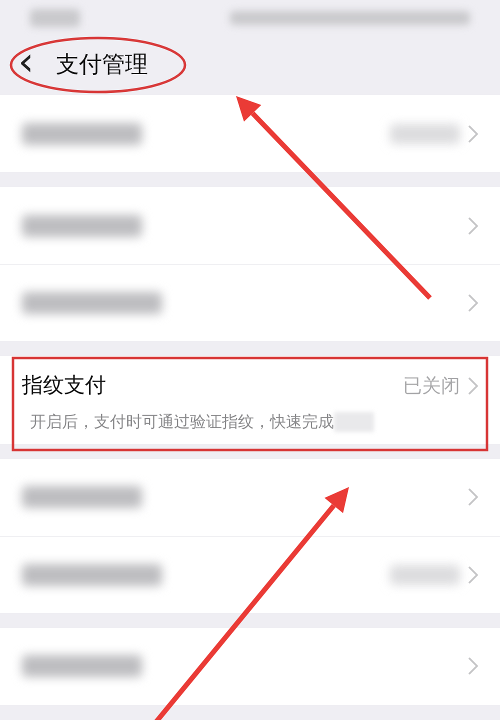 The image size is (500, 720). Describe the element at coordinates (431, 386) in the screenshot. I see `setting-value: 已关闭` at that location.